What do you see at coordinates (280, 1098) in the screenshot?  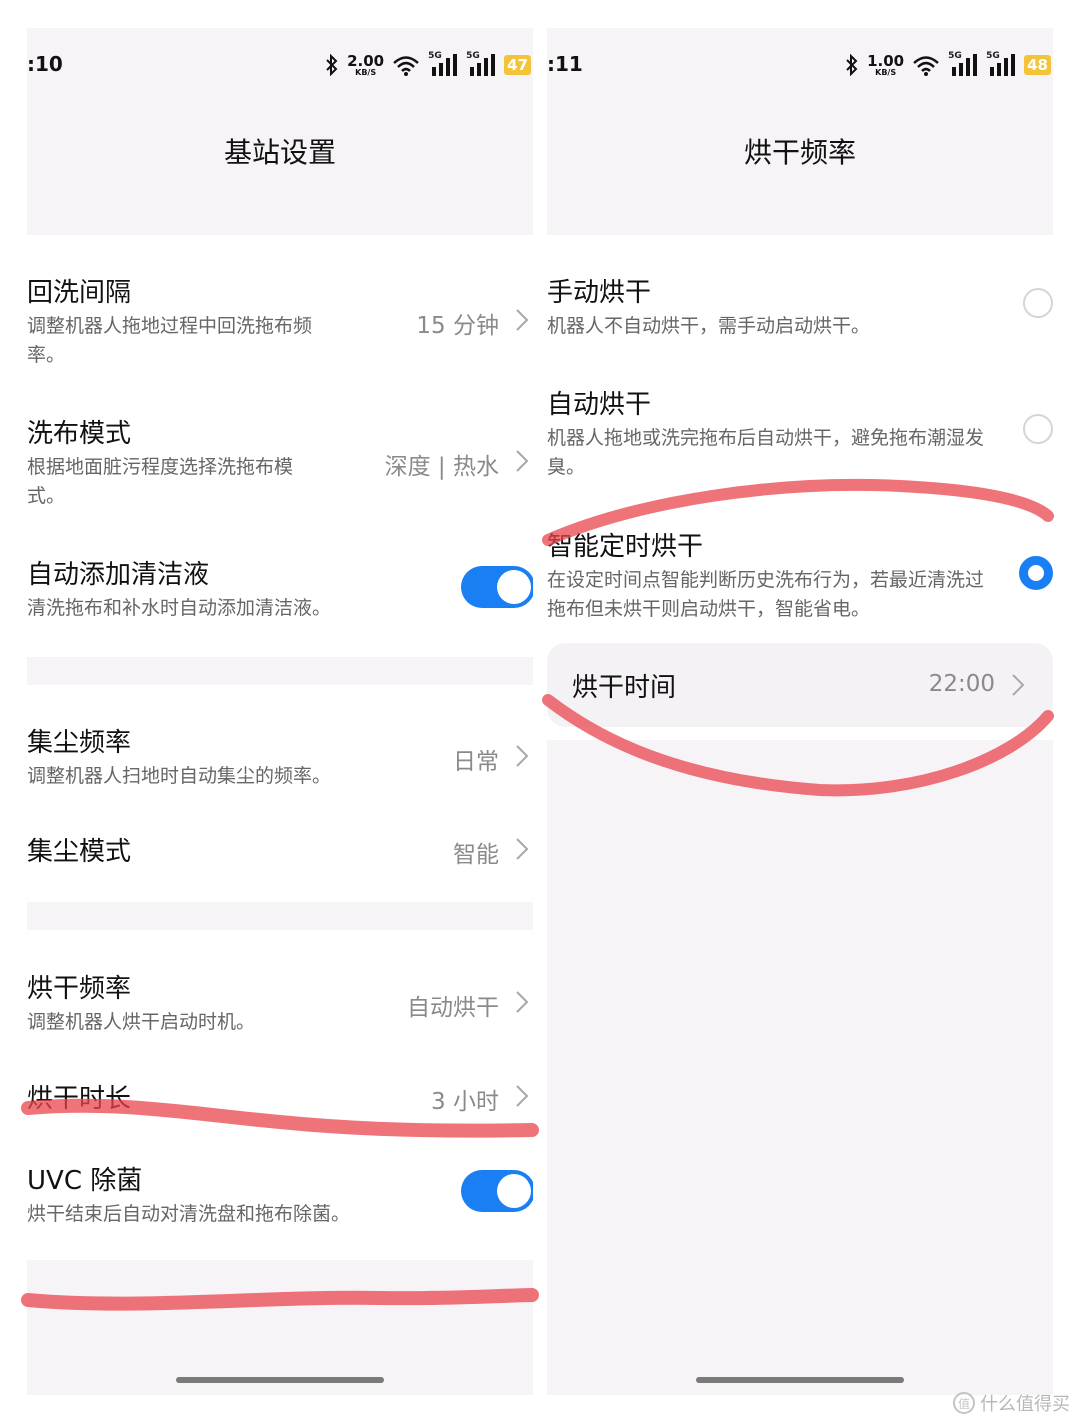 I see `setting-dry-duration: 烘干时长 3 小时` at bounding box center [280, 1098].